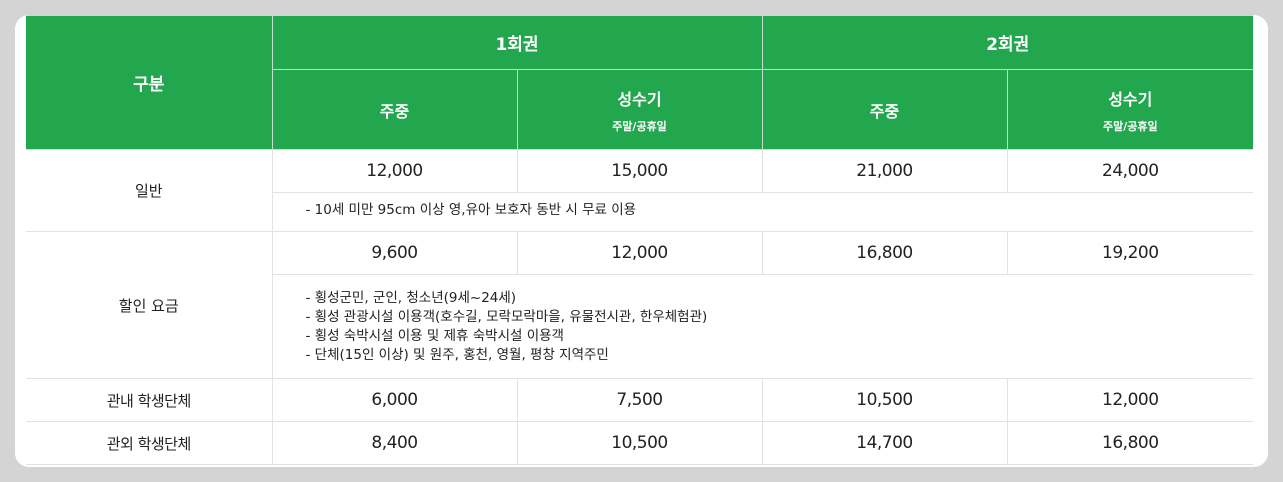  Describe the element at coordinates (457, 354) in the screenshot. I see `note-line: - 단체(15인 이상) 및 원주, 홍천, 영월, 평창 지역주민` at that location.